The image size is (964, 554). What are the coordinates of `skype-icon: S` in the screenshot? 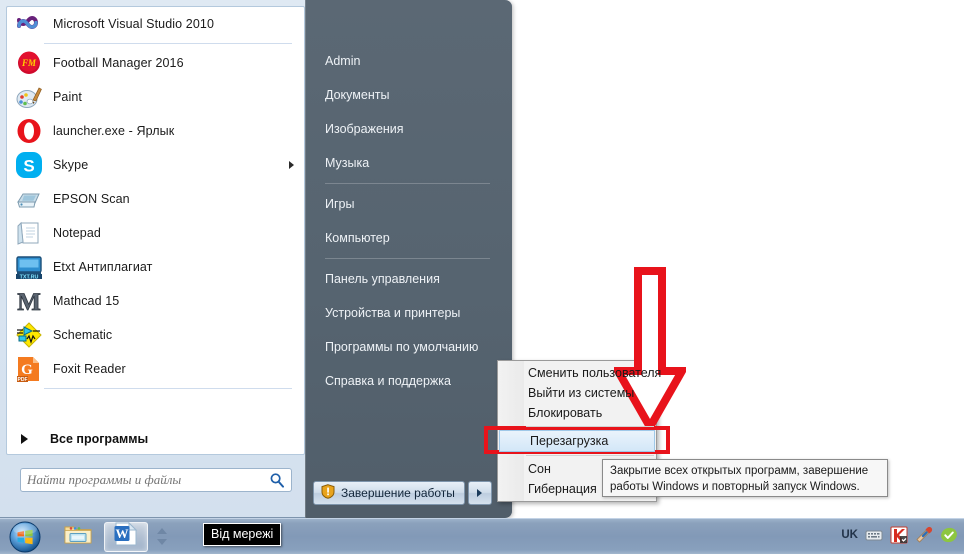 It's located at (29, 165).